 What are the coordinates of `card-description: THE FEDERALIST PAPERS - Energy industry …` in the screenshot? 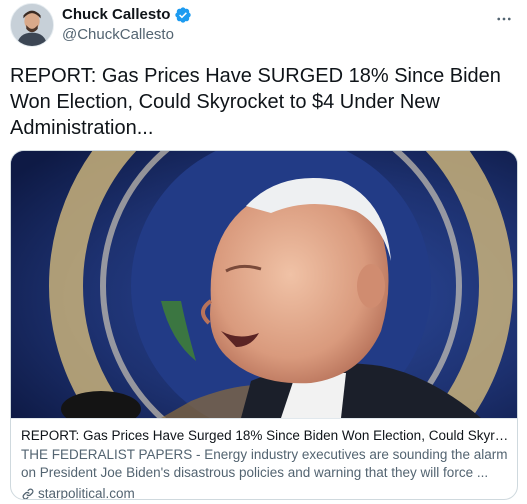 It's located at (264, 463).